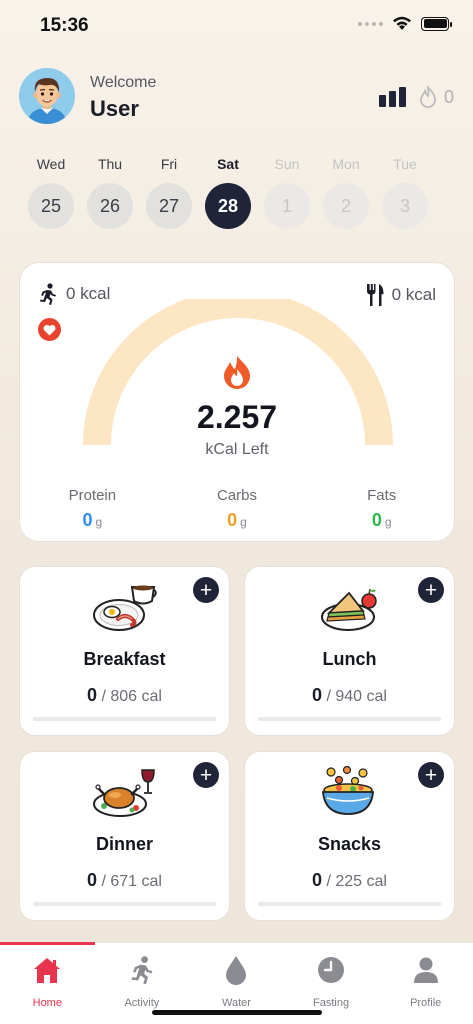  What do you see at coordinates (92, 495) in the screenshot?
I see `macro-label: Protein` at bounding box center [92, 495].